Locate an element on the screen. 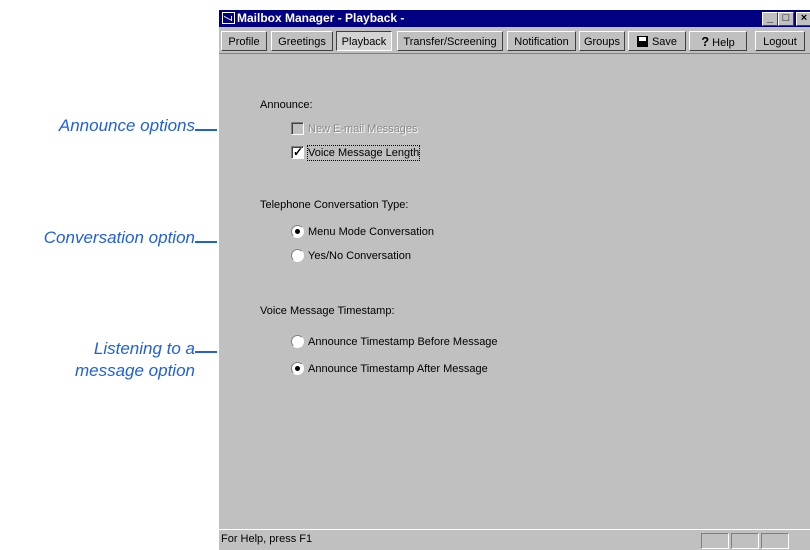  tab-greetings: Greetings is located at coordinates (302, 41).